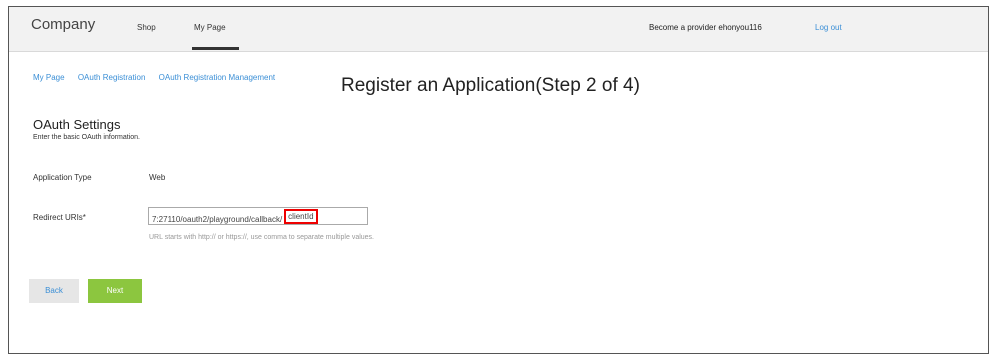  Describe the element at coordinates (54, 291) in the screenshot. I see `back-button: Back` at that location.